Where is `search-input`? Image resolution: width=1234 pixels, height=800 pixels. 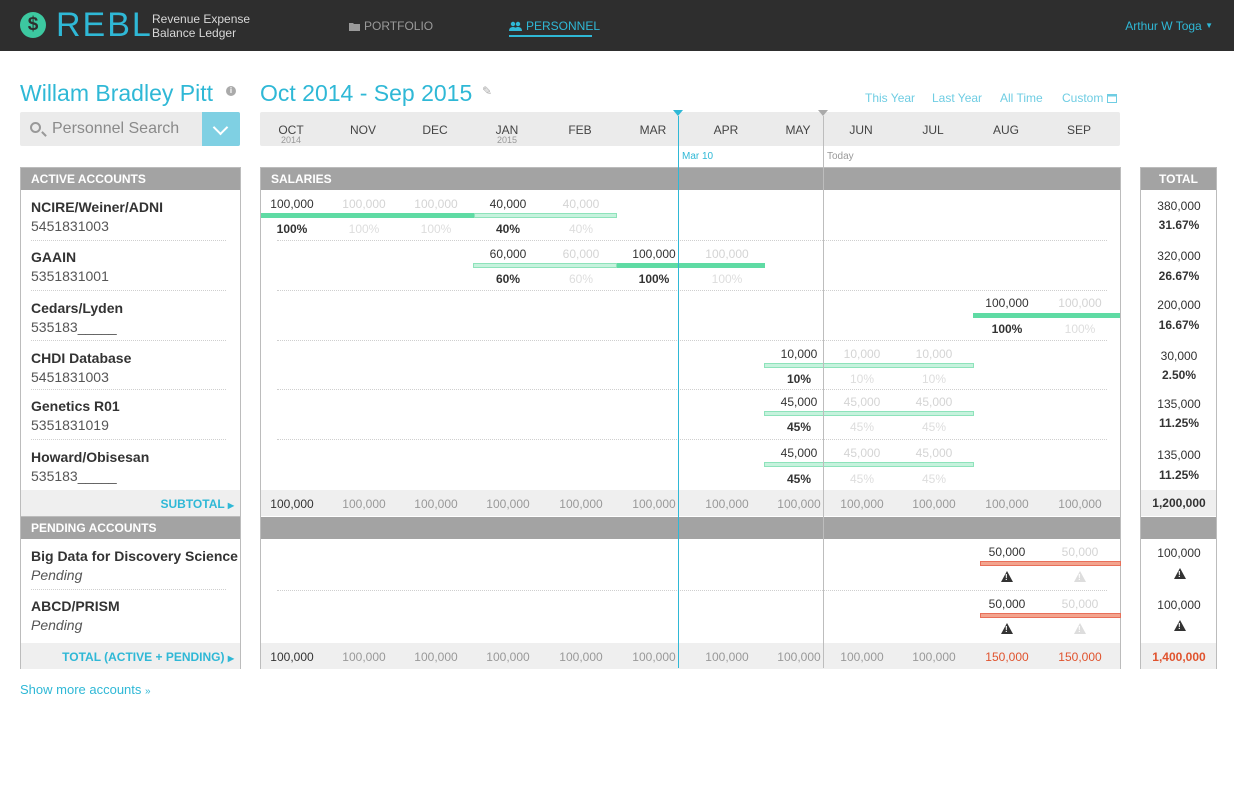 search-input is located at coordinates (127, 129).